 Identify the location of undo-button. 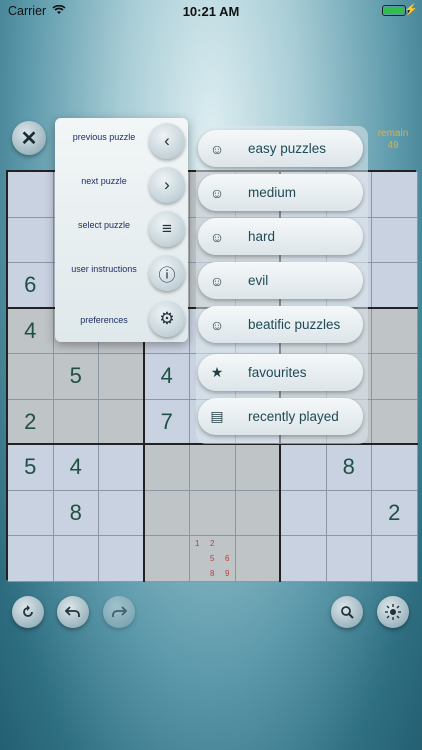
(73, 612).